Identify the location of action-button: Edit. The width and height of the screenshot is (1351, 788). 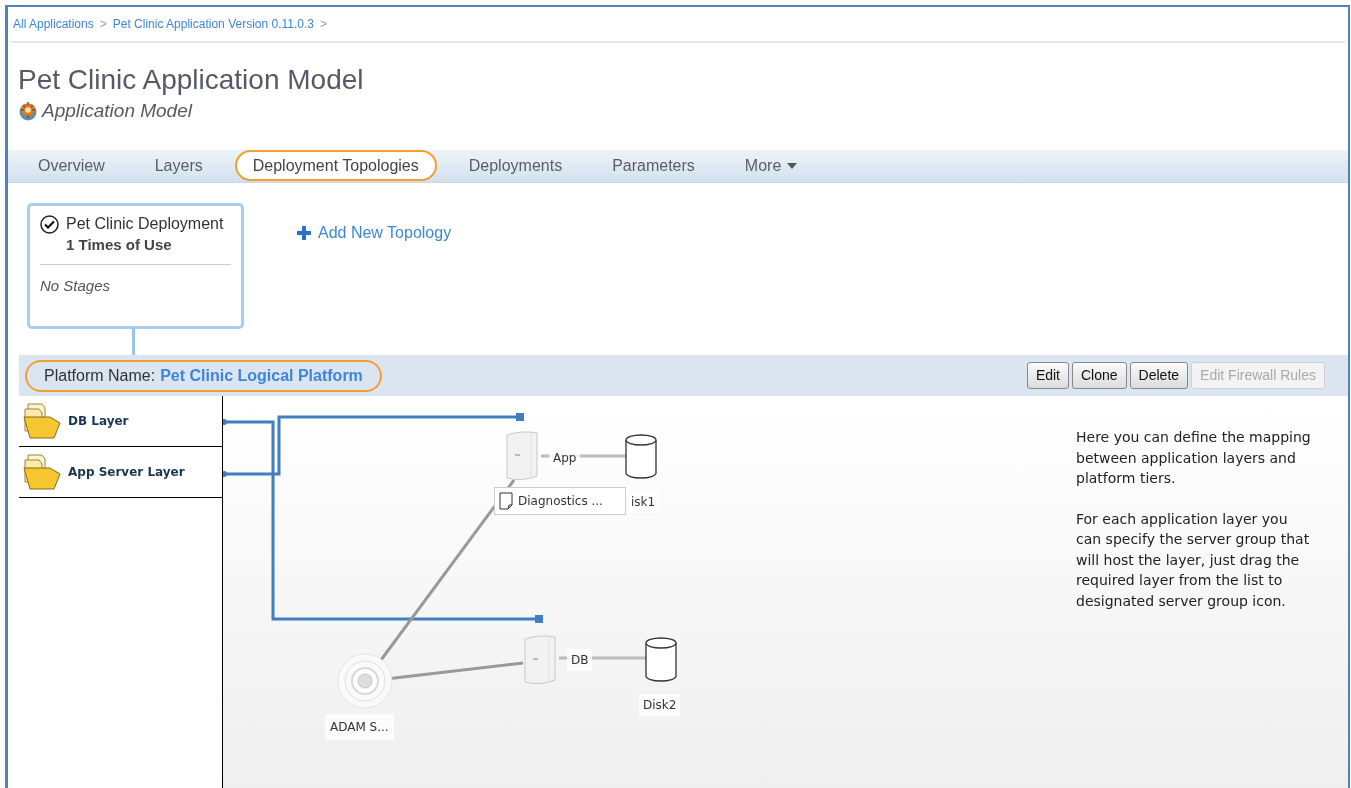
(1047, 375).